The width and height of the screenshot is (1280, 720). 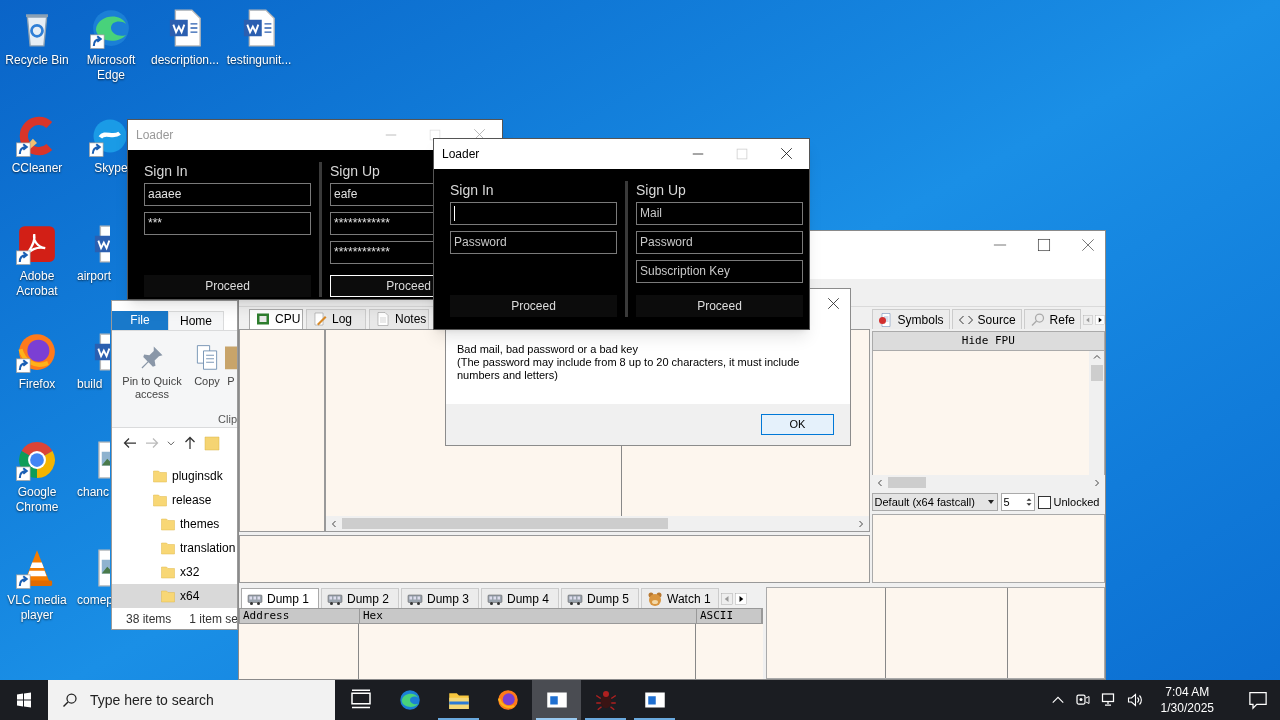 What do you see at coordinates (399, 318) in the screenshot?
I see `tab: Notes` at bounding box center [399, 318].